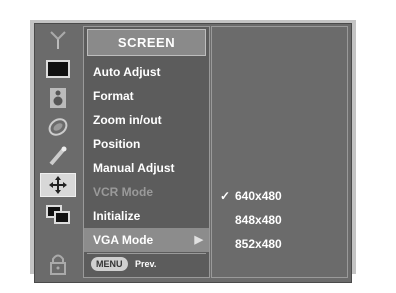  What do you see at coordinates (198, 240) in the screenshot?
I see `arrow-right-icon: ▶` at bounding box center [198, 240].